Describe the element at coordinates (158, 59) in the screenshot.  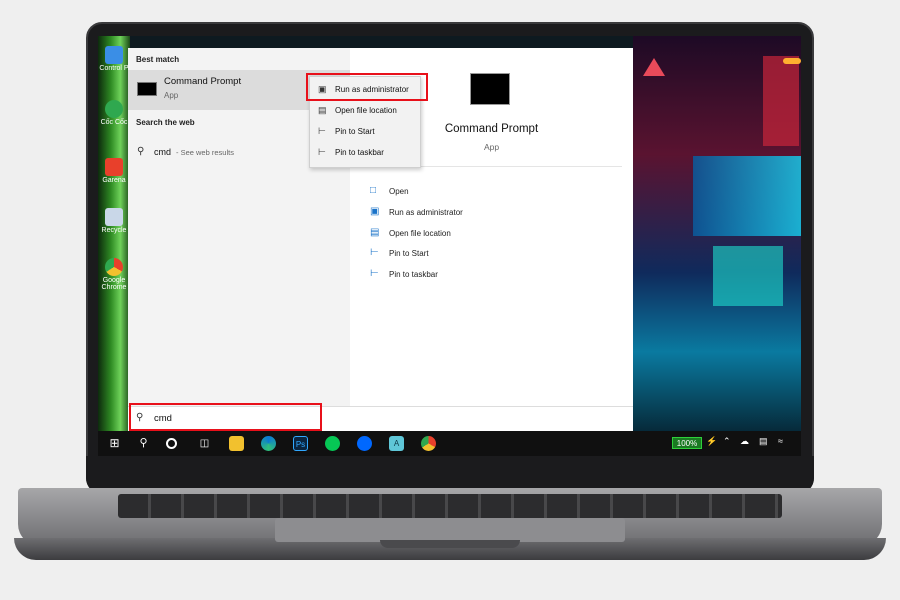
I see `best-match-heading: Best match` at that location.